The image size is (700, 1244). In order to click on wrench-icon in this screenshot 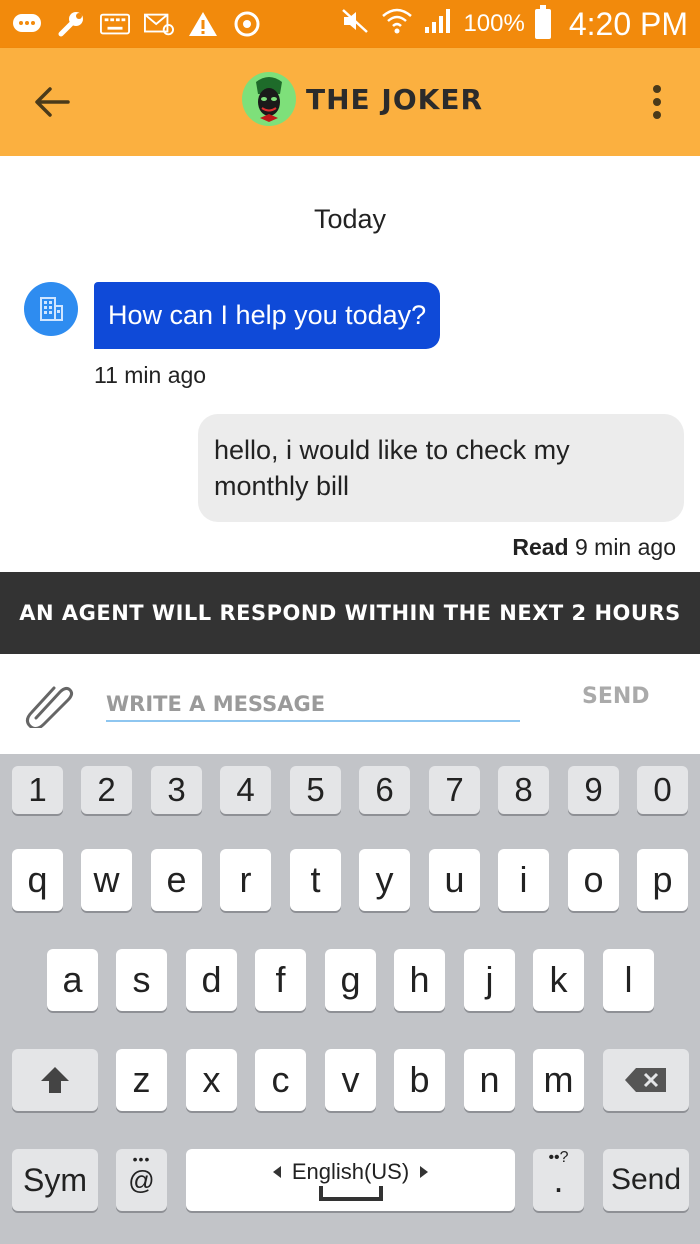, I will do `click(71, 24)`.